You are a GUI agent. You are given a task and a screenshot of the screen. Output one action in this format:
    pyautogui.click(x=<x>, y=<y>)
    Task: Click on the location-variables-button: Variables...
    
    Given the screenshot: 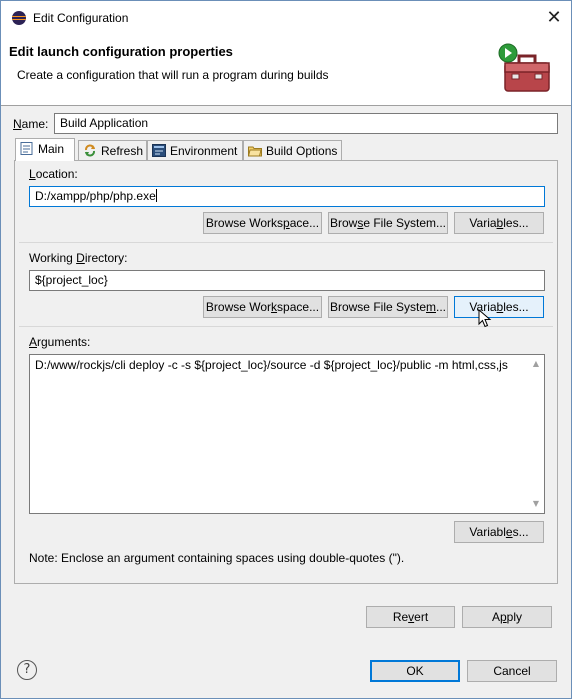 What is the action you would take?
    pyautogui.click(x=499, y=223)
    